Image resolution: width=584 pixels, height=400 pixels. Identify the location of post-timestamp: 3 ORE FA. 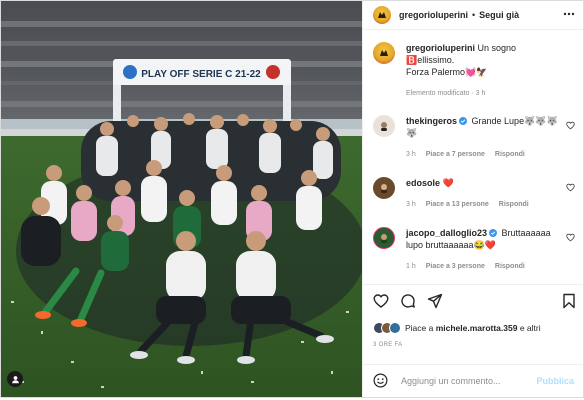
(388, 345).